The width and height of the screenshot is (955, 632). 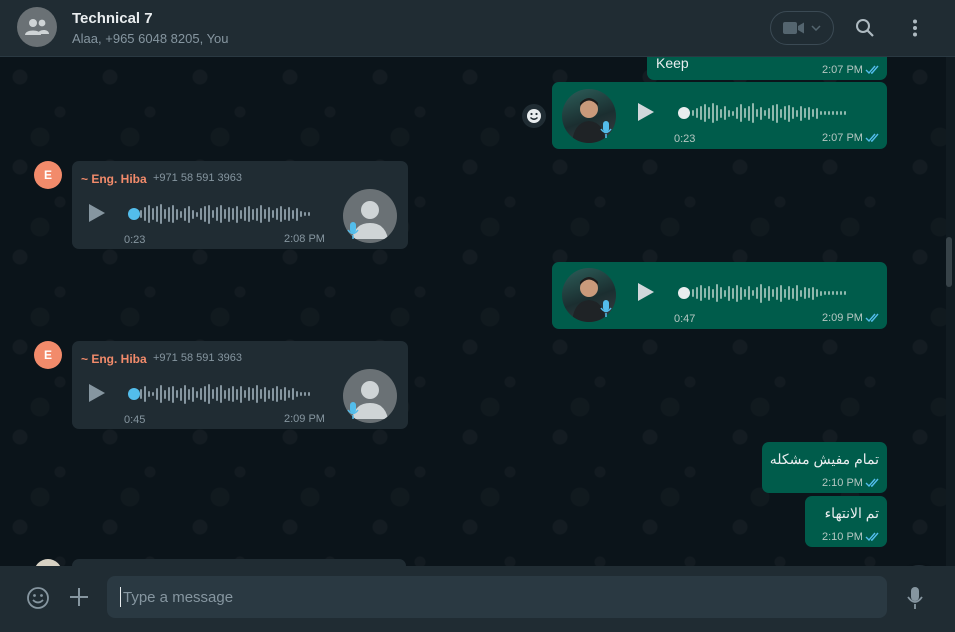 What do you see at coordinates (48, 562) in the screenshot?
I see `sender-avatar` at bounding box center [48, 562].